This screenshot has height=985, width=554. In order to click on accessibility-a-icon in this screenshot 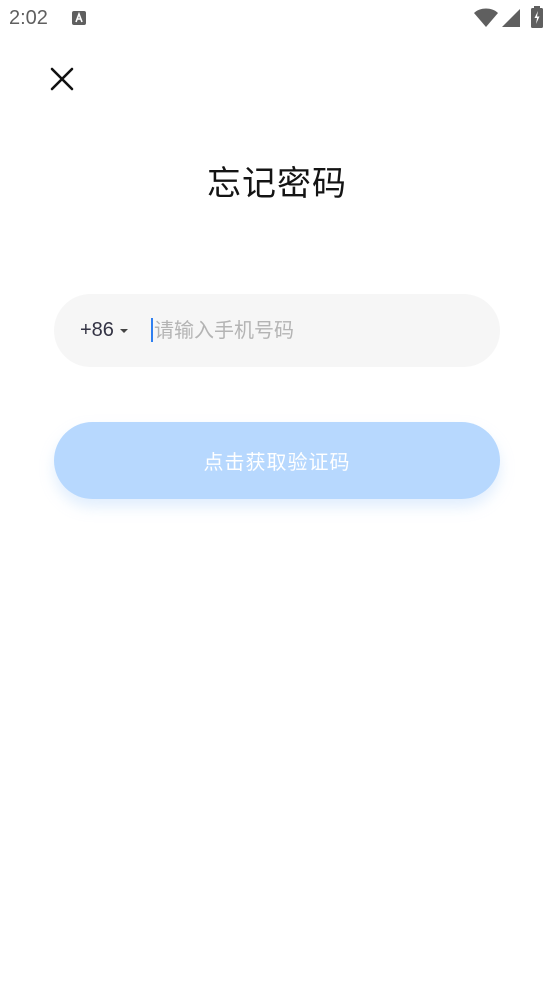, I will do `click(79, 18)`.